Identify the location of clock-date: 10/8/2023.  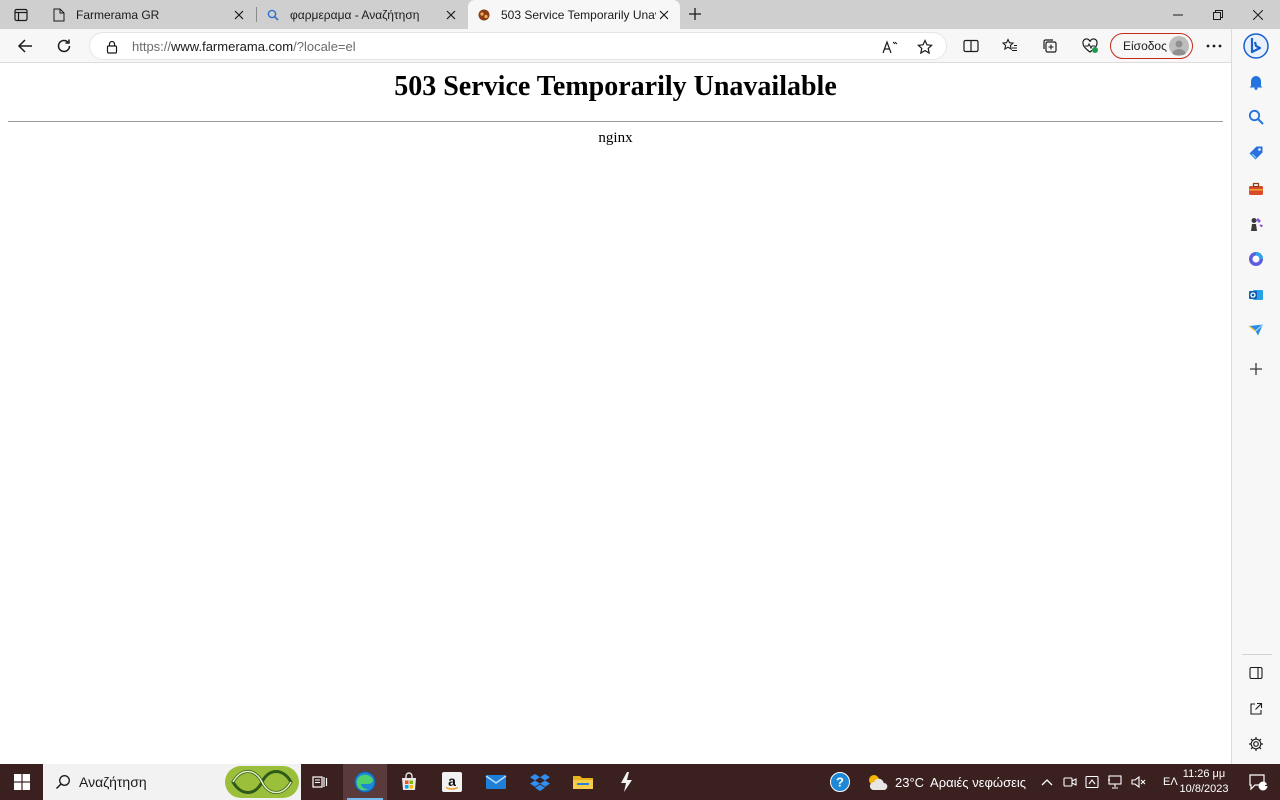
(1204, 789).